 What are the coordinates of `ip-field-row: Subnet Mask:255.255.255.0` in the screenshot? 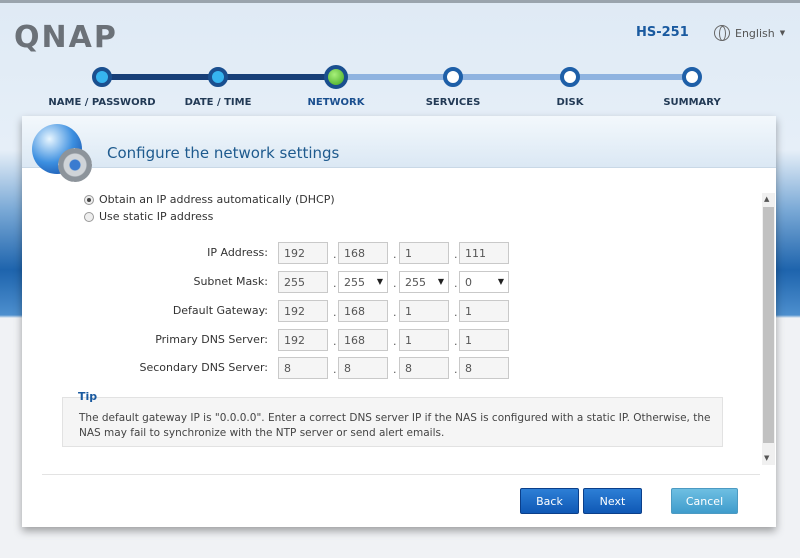 It's located at (372, 282).